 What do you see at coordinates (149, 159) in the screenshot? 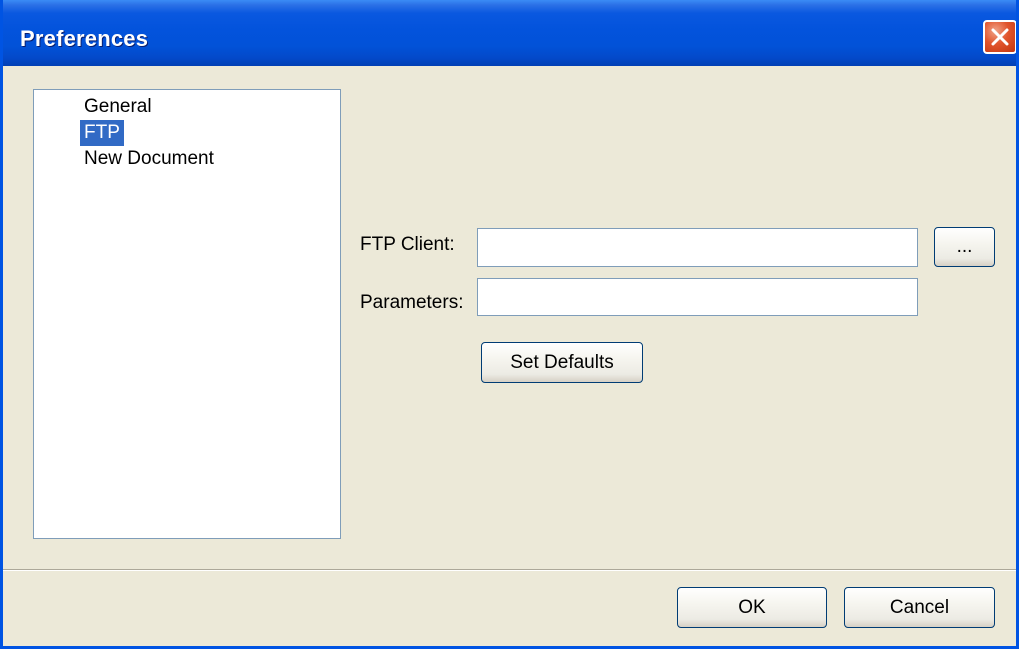
I see `tree-item-new-document: New Document` at bounding box center [149, 159].